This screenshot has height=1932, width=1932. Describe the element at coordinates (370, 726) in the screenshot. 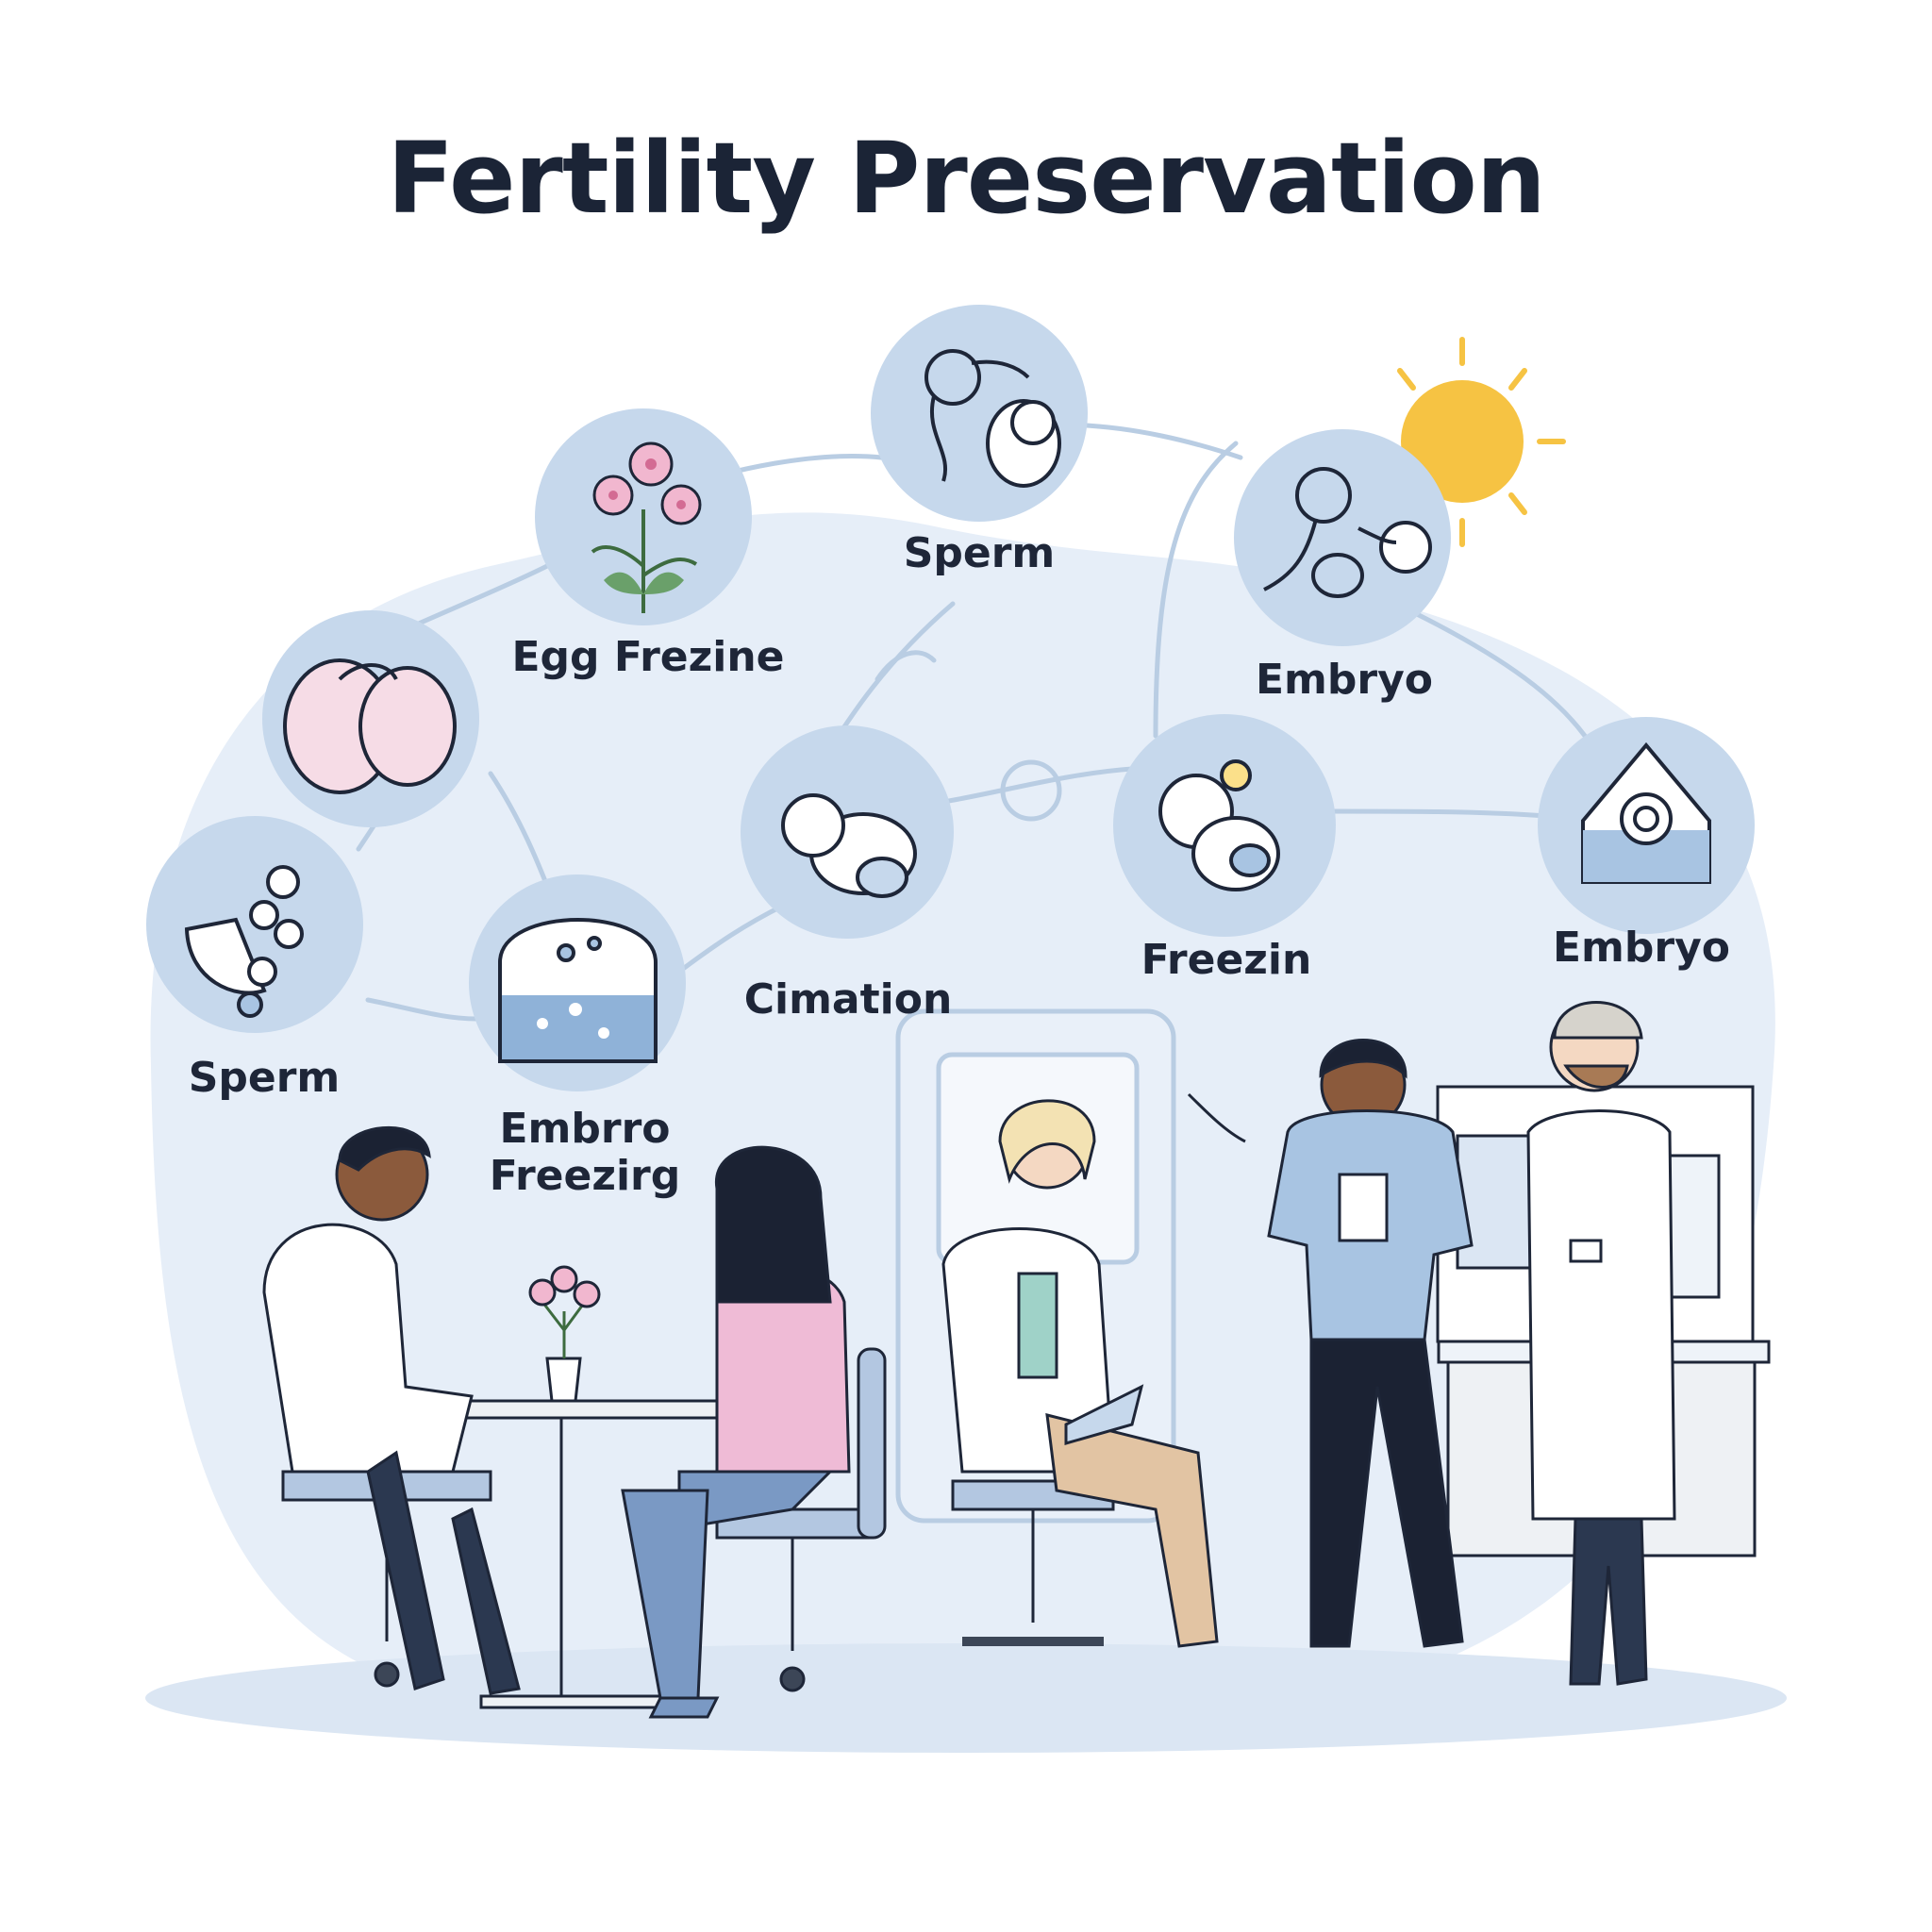

I see `egg-icon` at that location.